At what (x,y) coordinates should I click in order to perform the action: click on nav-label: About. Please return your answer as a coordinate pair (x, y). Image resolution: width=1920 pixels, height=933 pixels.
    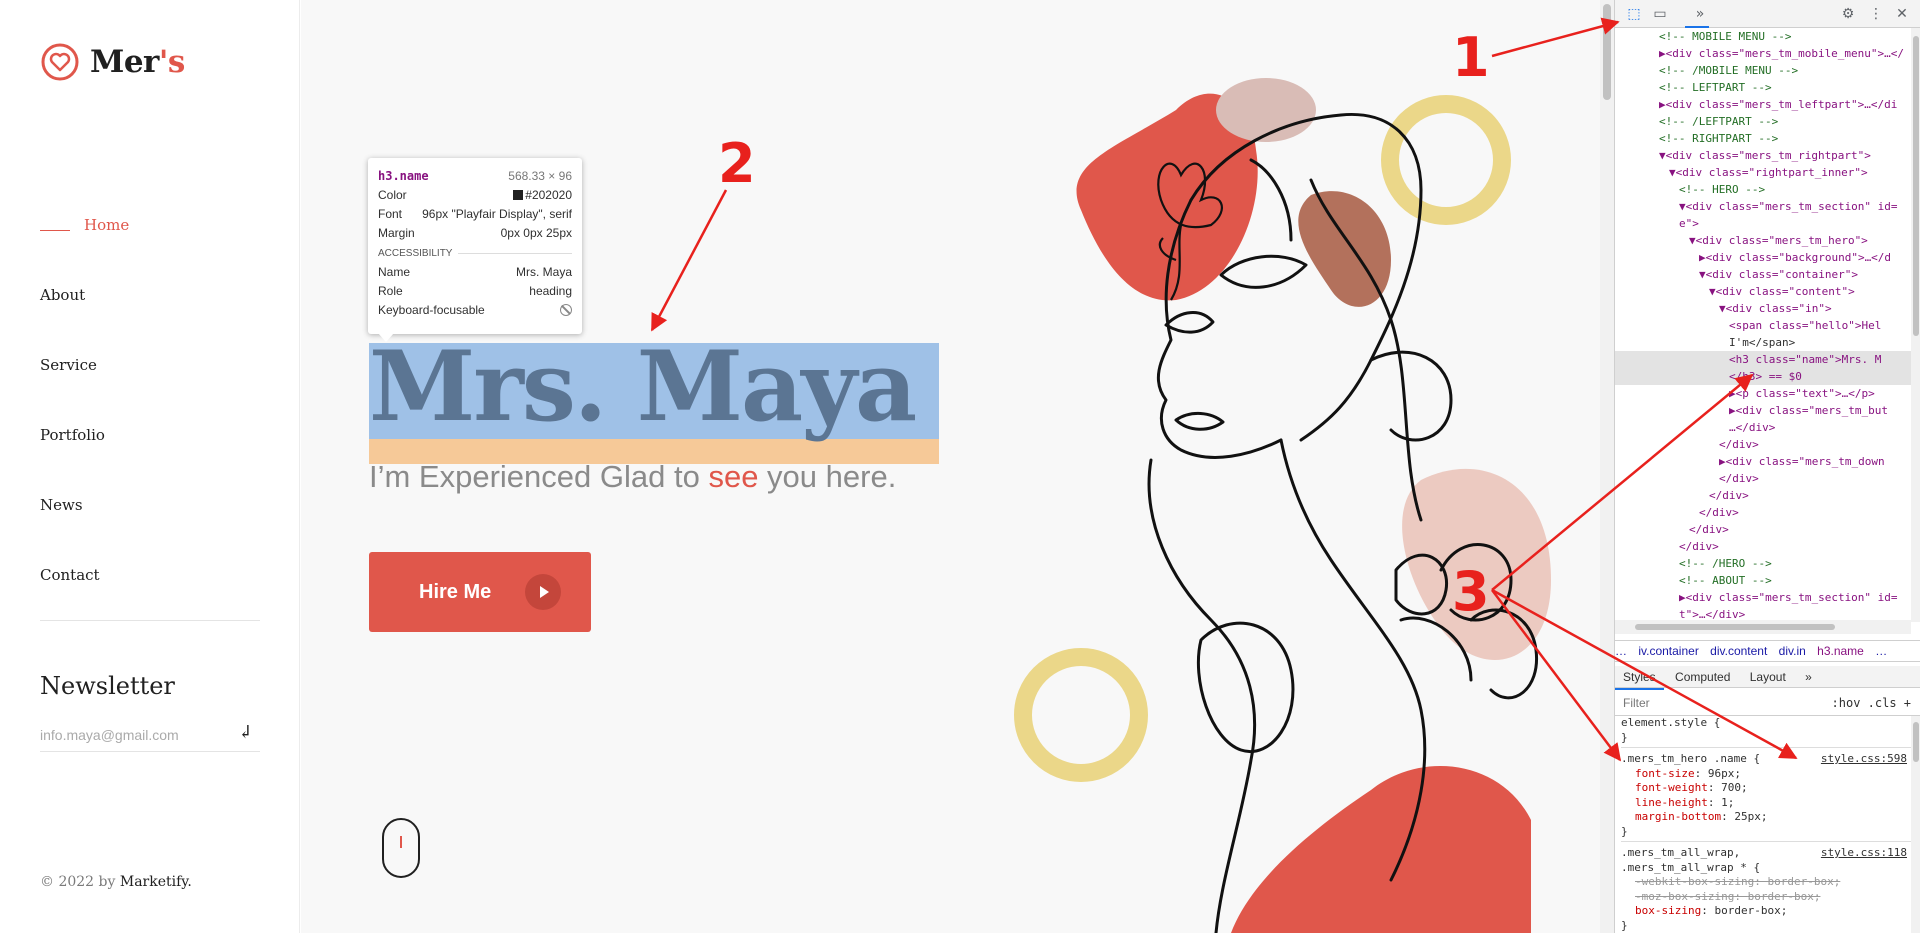
    Looking at the image, I should click on (63, 295).